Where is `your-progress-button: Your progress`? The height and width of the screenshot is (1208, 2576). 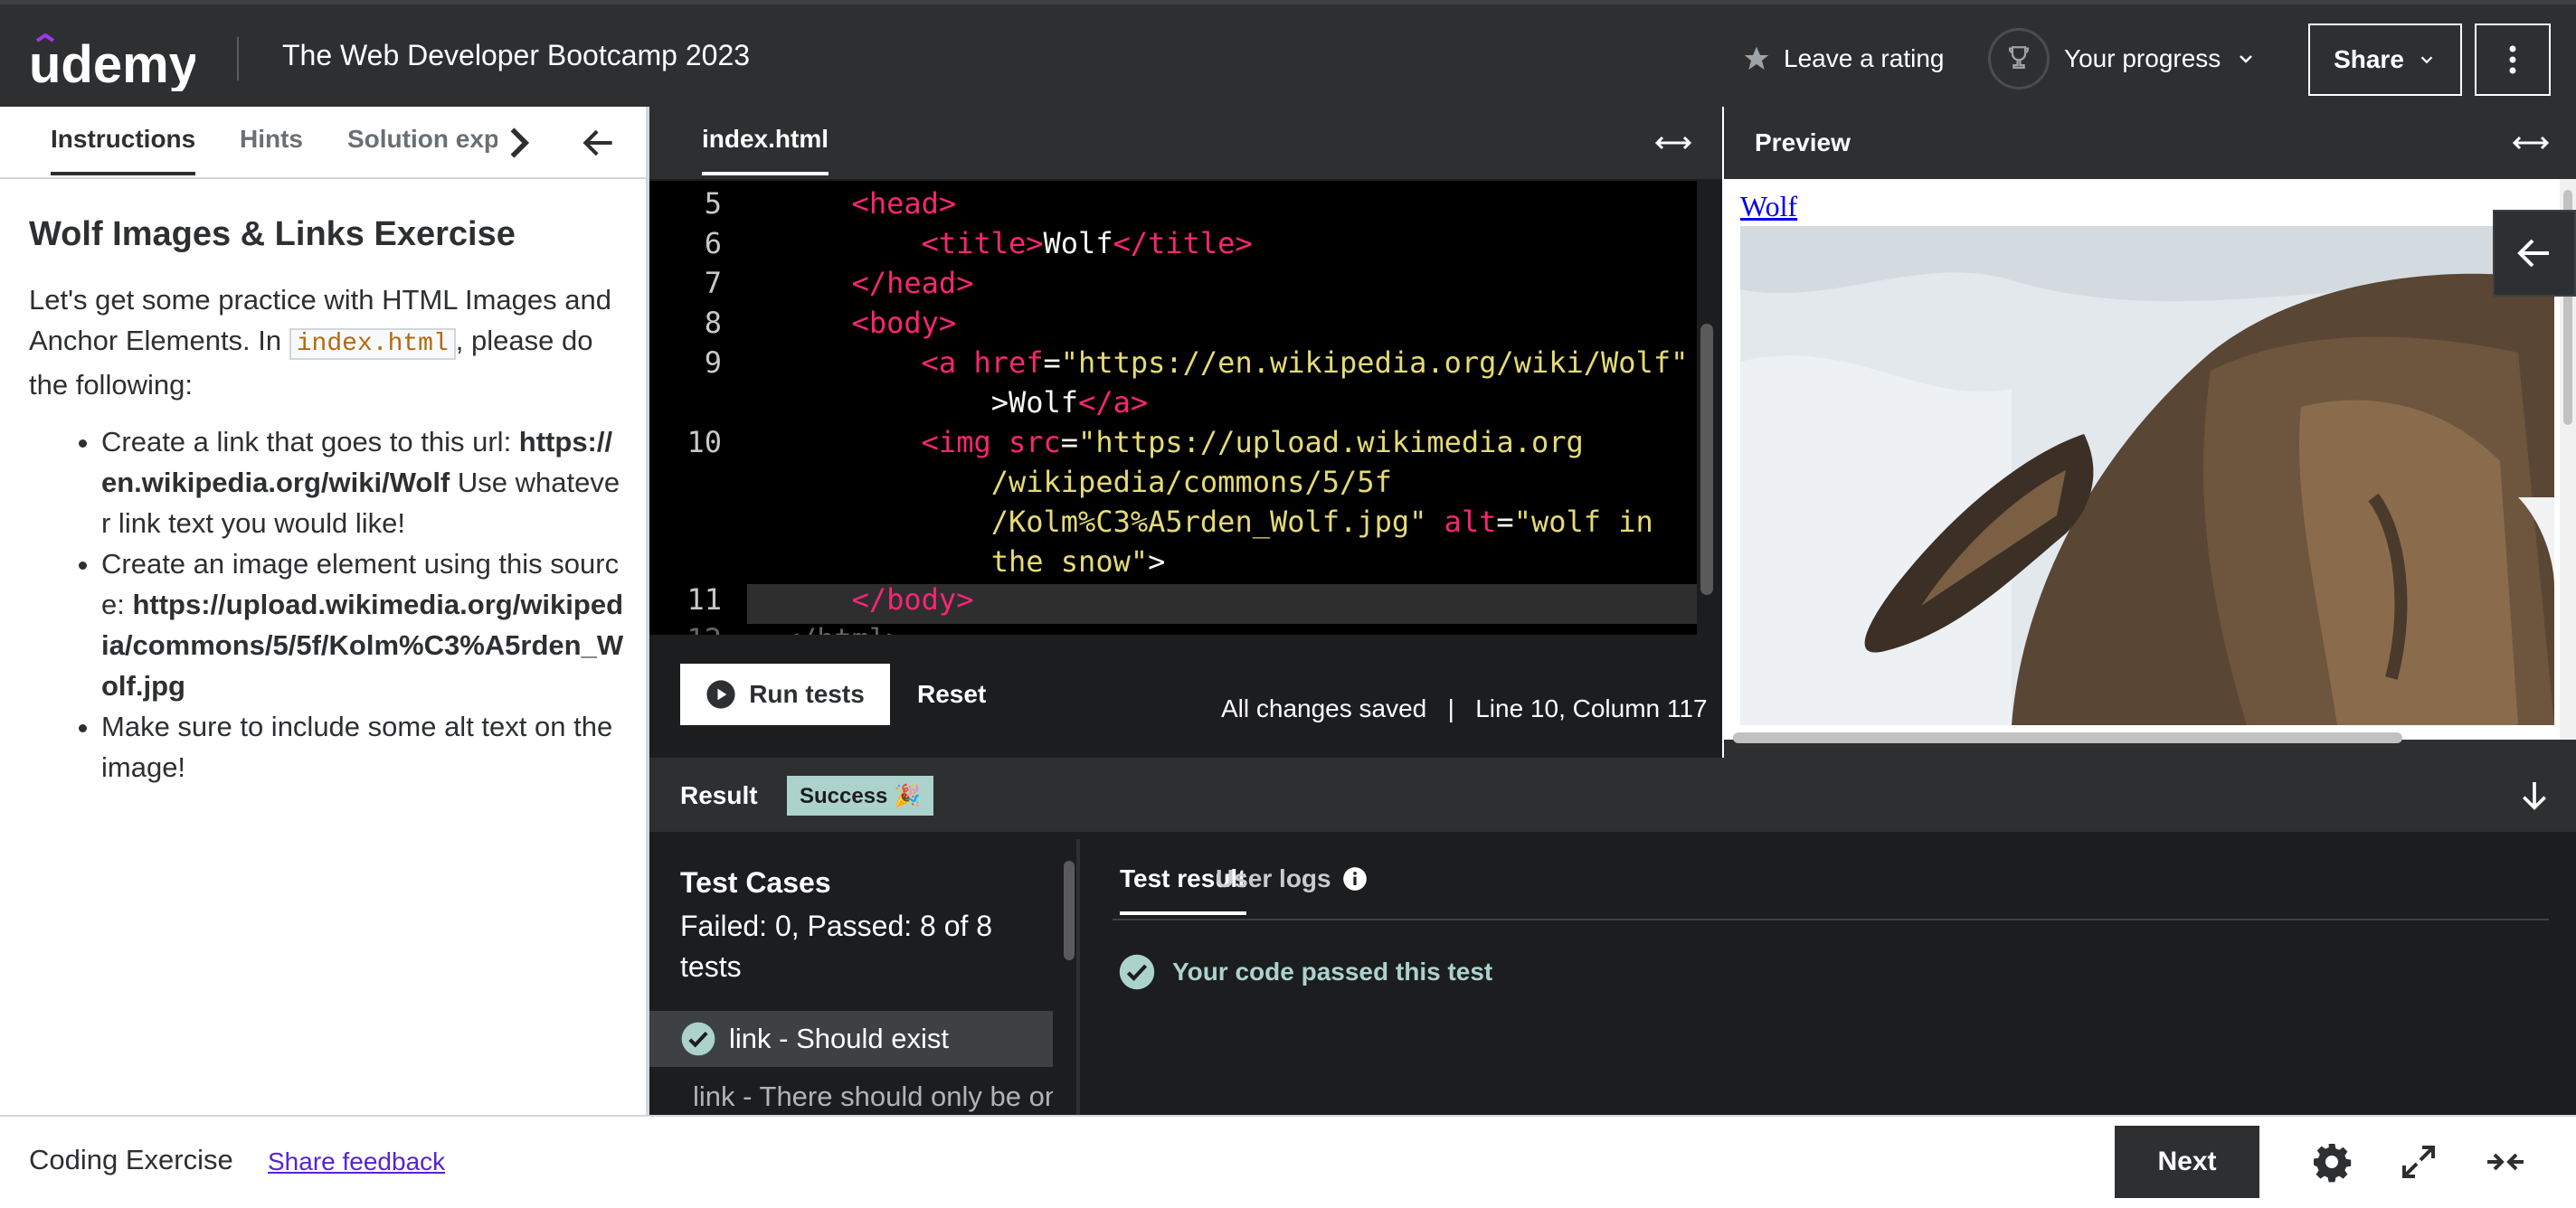 your-progress-button: Your progress is located at coordinates (2122, 59).